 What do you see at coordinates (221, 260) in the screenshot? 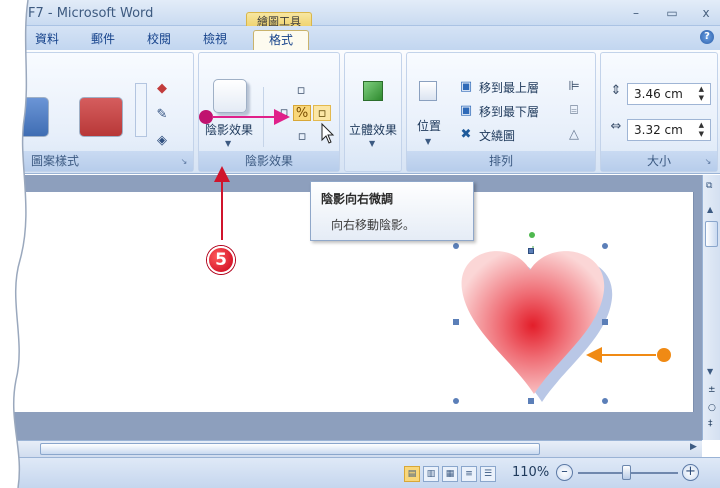
I see `step-number-badge: 5` at bounding box center [221, 260].